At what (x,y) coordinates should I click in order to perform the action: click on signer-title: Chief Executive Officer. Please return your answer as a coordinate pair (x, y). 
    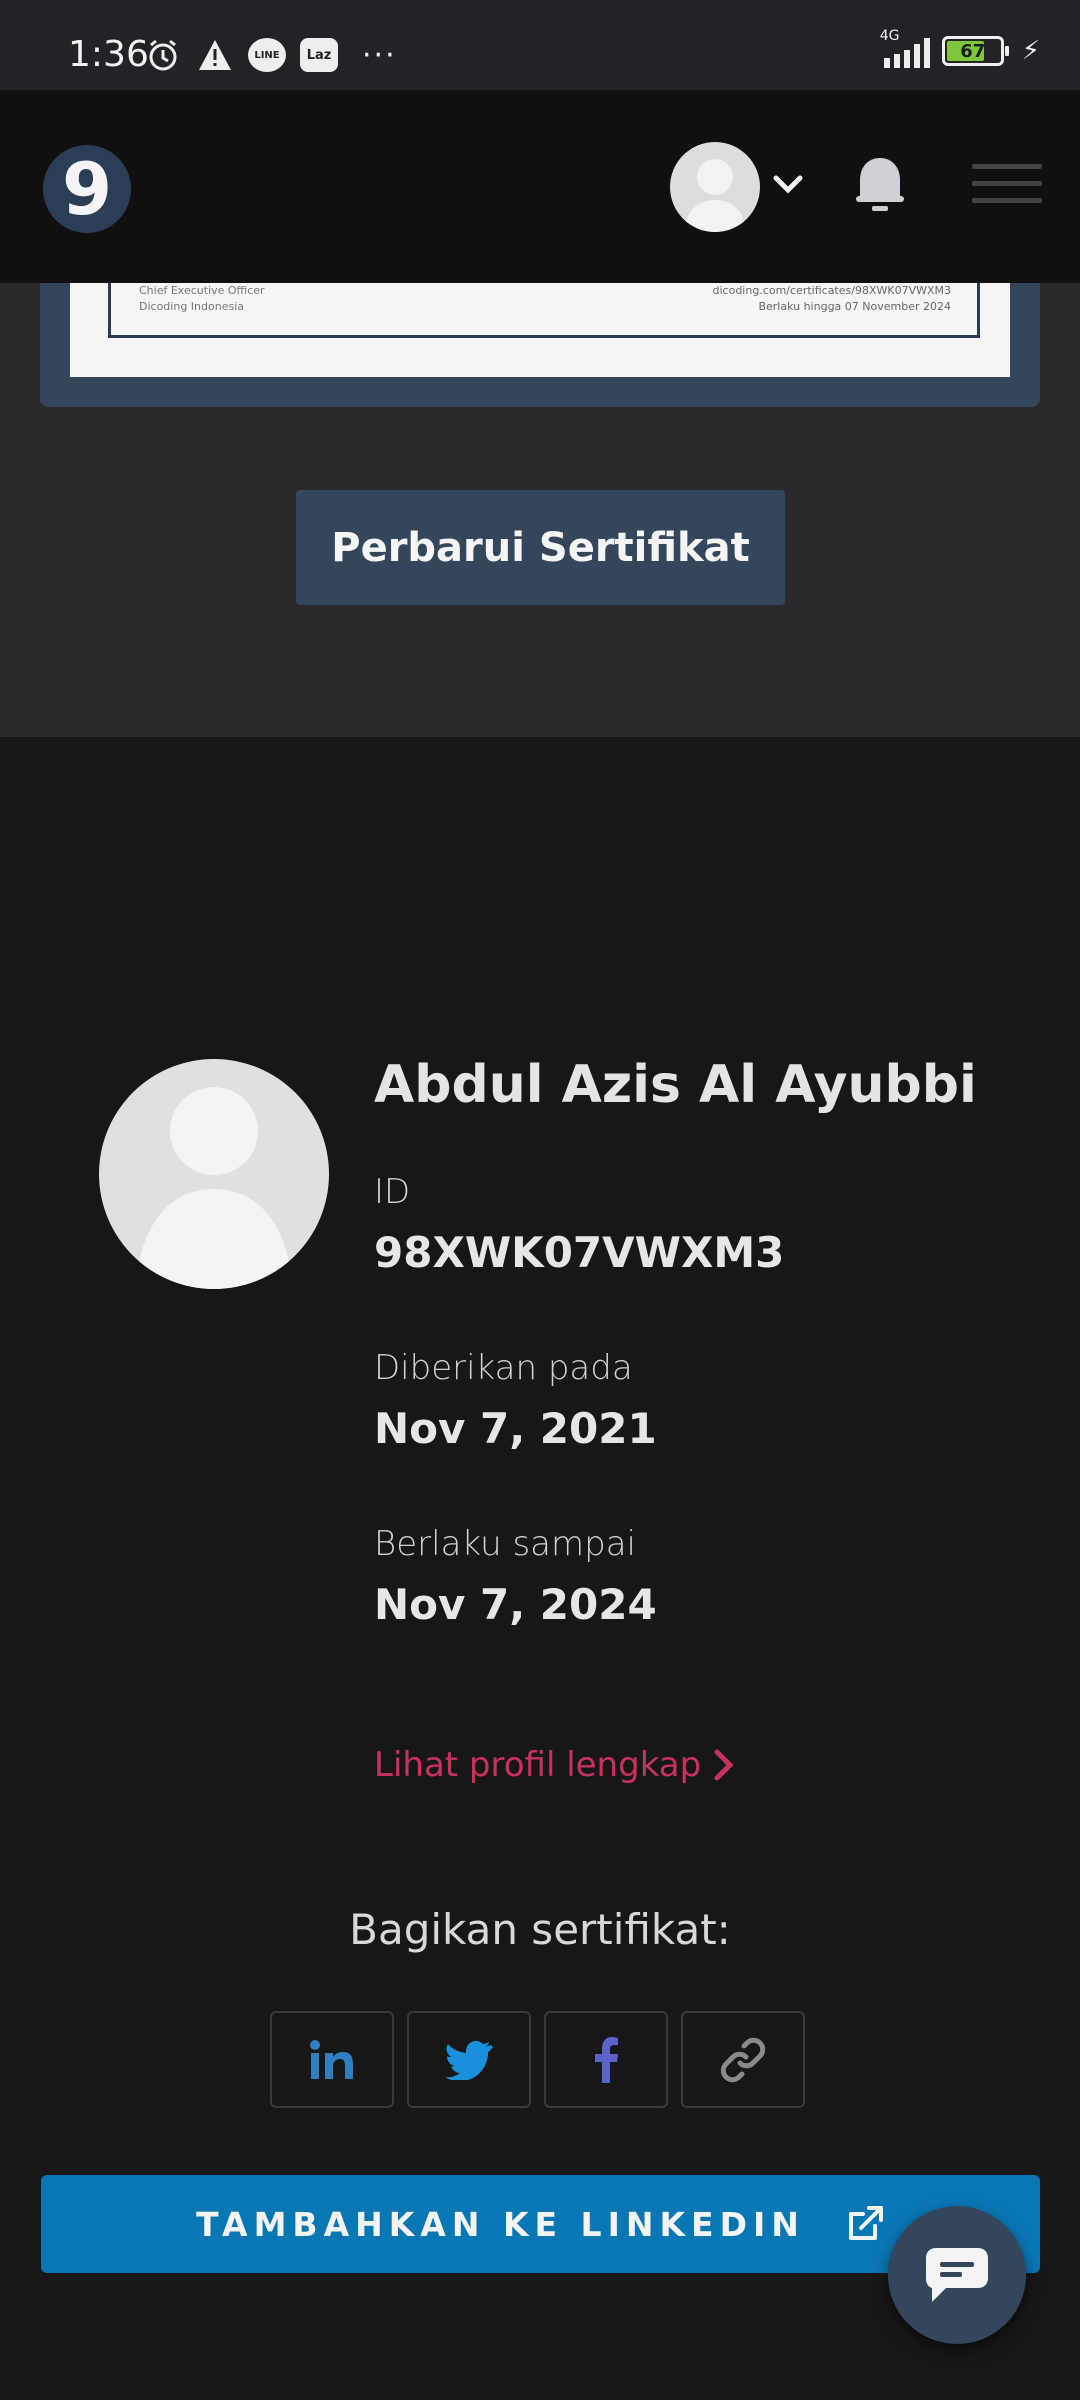
    Looking at the image, I should click on (202, 290).